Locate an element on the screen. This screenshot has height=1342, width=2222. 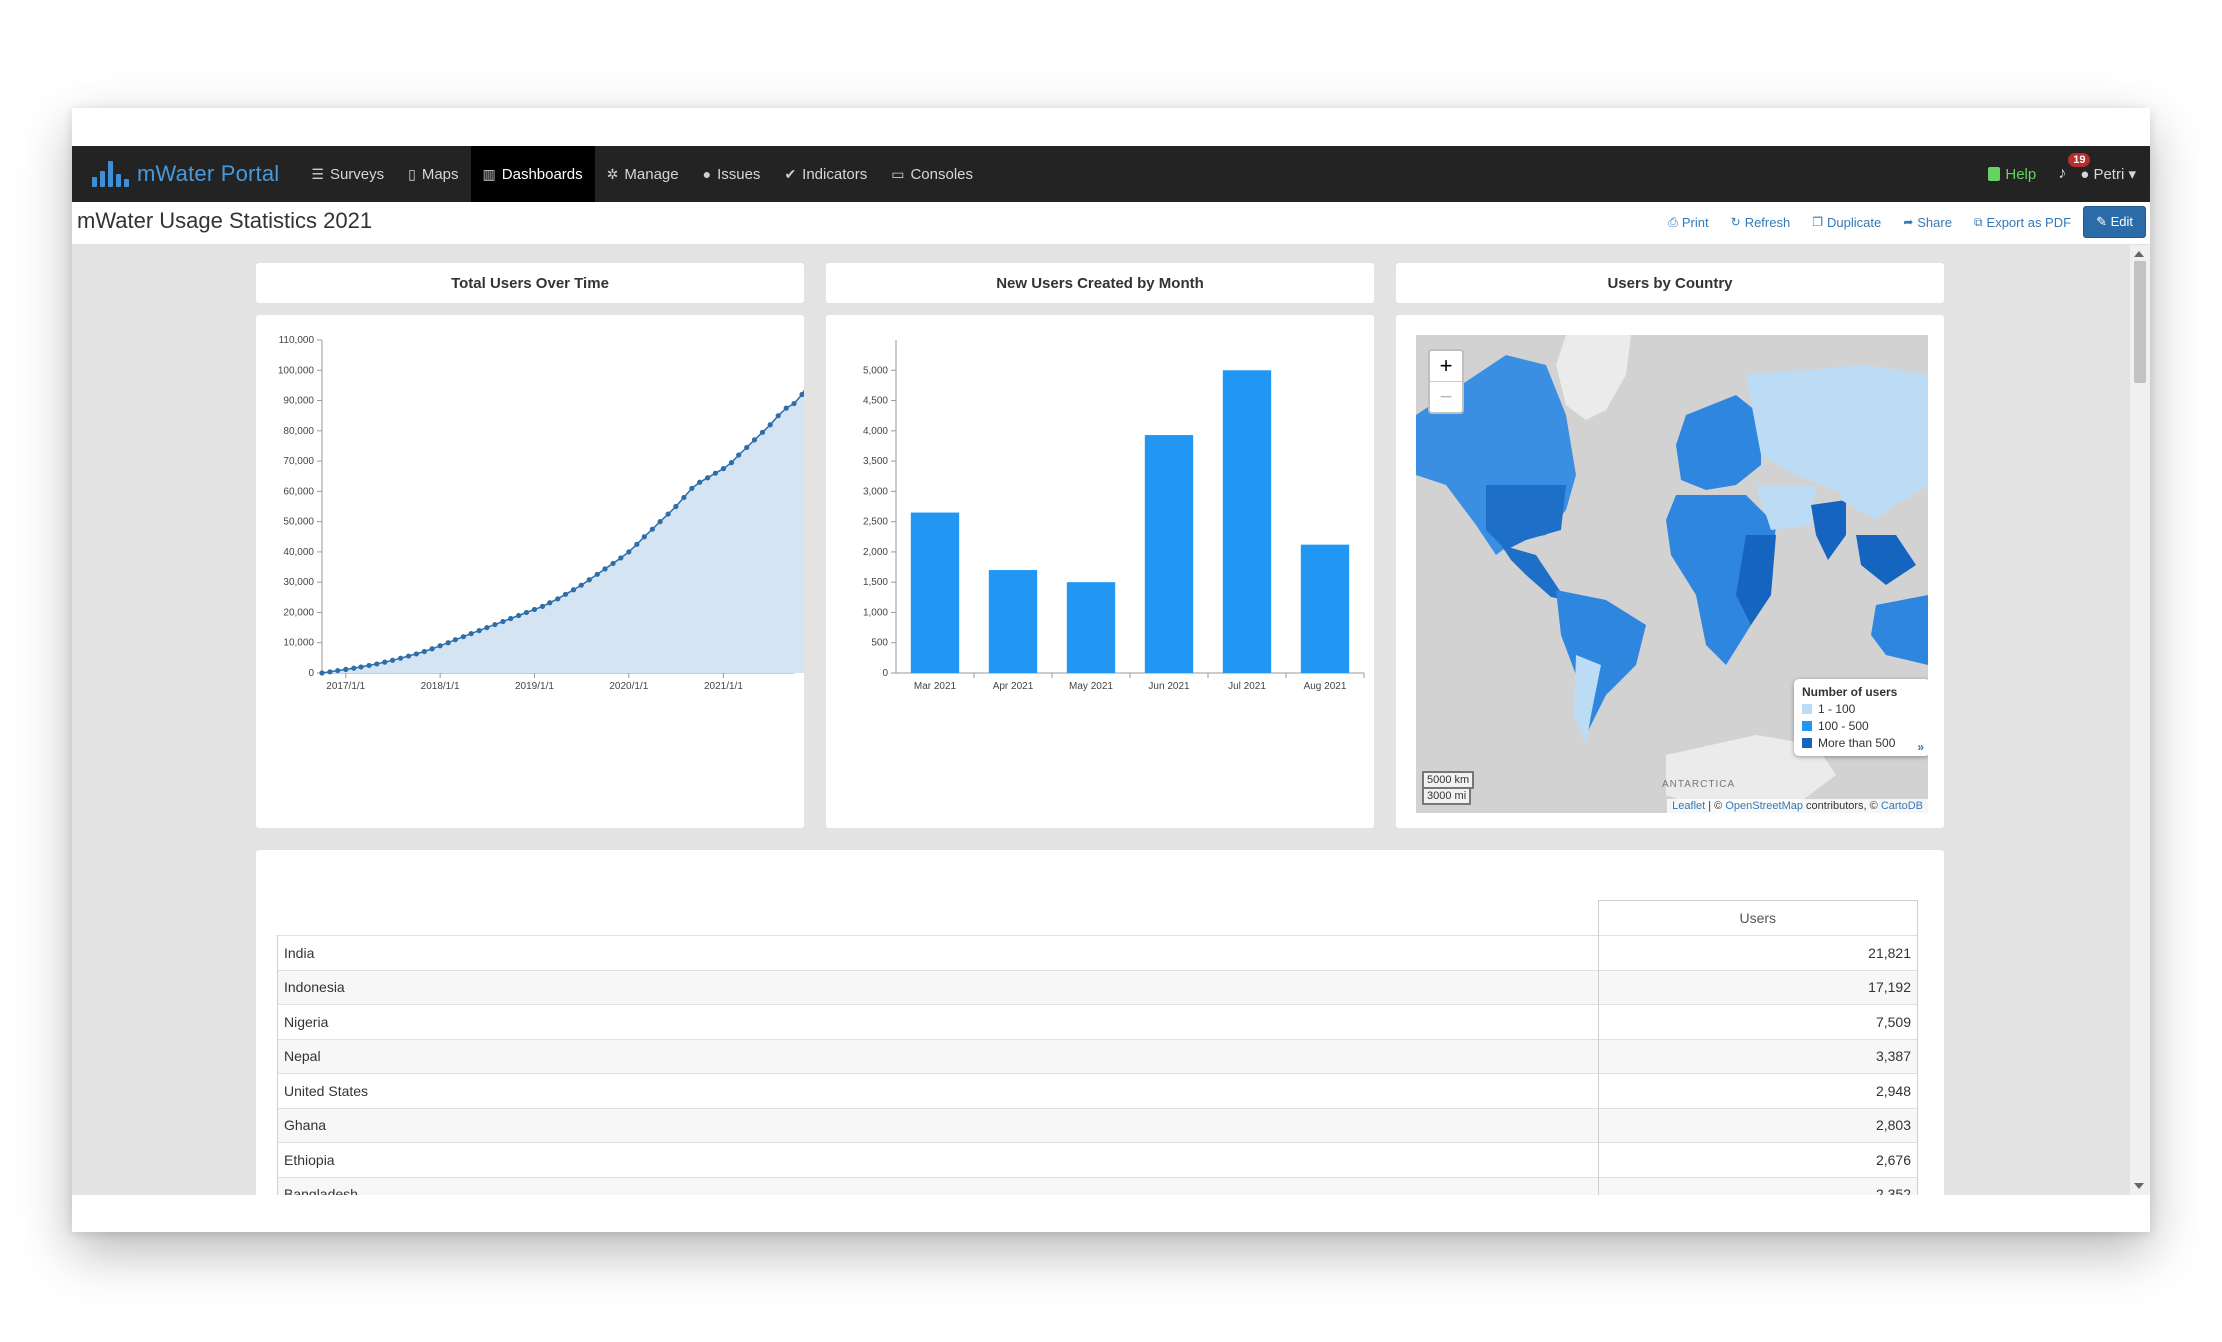
copy-icon: ❐ is located at coordinates (1817, 222).